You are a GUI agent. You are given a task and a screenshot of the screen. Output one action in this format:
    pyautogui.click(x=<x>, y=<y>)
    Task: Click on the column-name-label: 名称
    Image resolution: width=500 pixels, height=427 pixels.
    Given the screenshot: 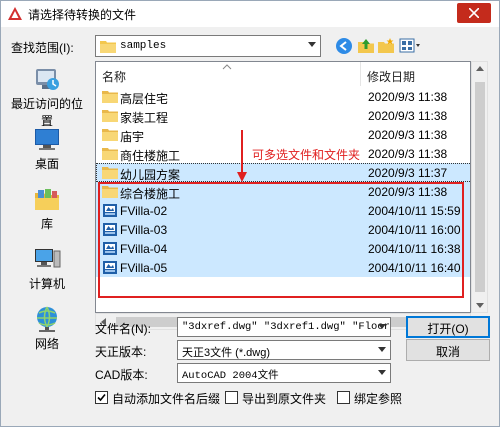 What is the action you would take?
    pyautogui.click(x=114, y=77)
    